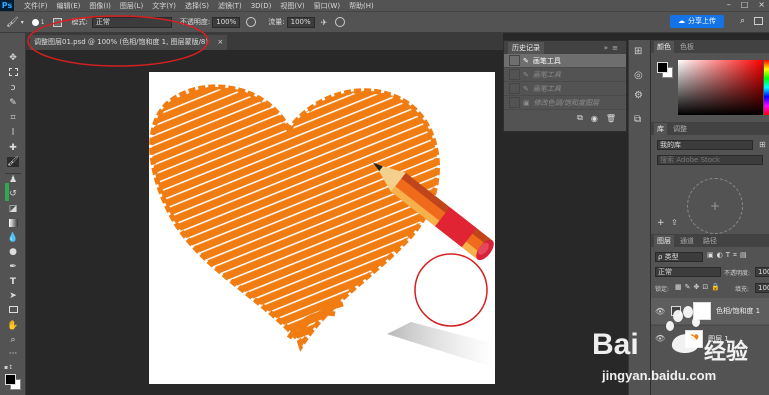 This screenshot has width=769, height=395. I want to click on menu-filter: 滤镜(T), so click(230, 6).